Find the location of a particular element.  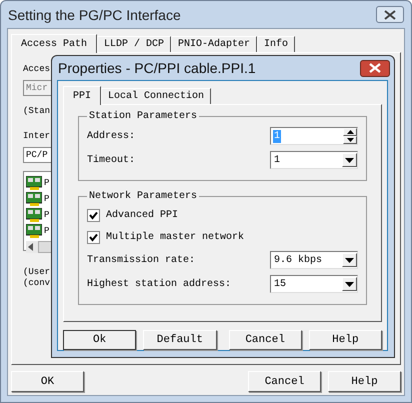

field-label: Transmission rate: is located at coordinates (141, 260).